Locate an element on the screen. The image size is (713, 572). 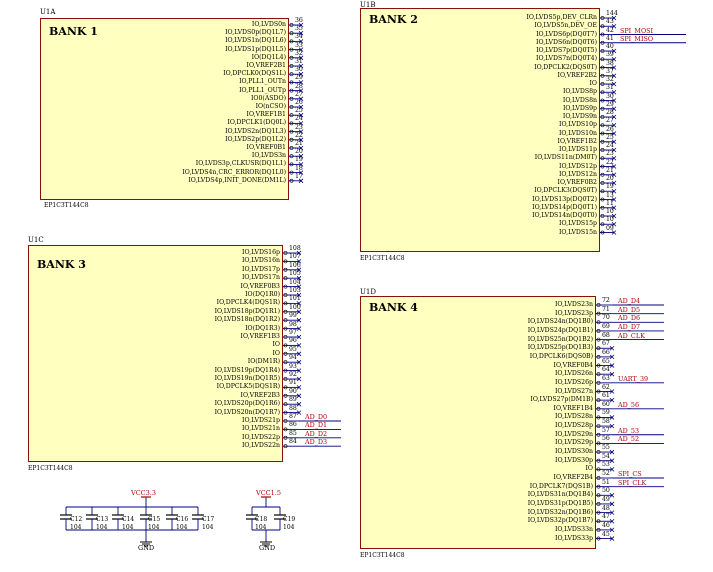
u1d-pin-number: 72 is located at coordinates (606, 300).